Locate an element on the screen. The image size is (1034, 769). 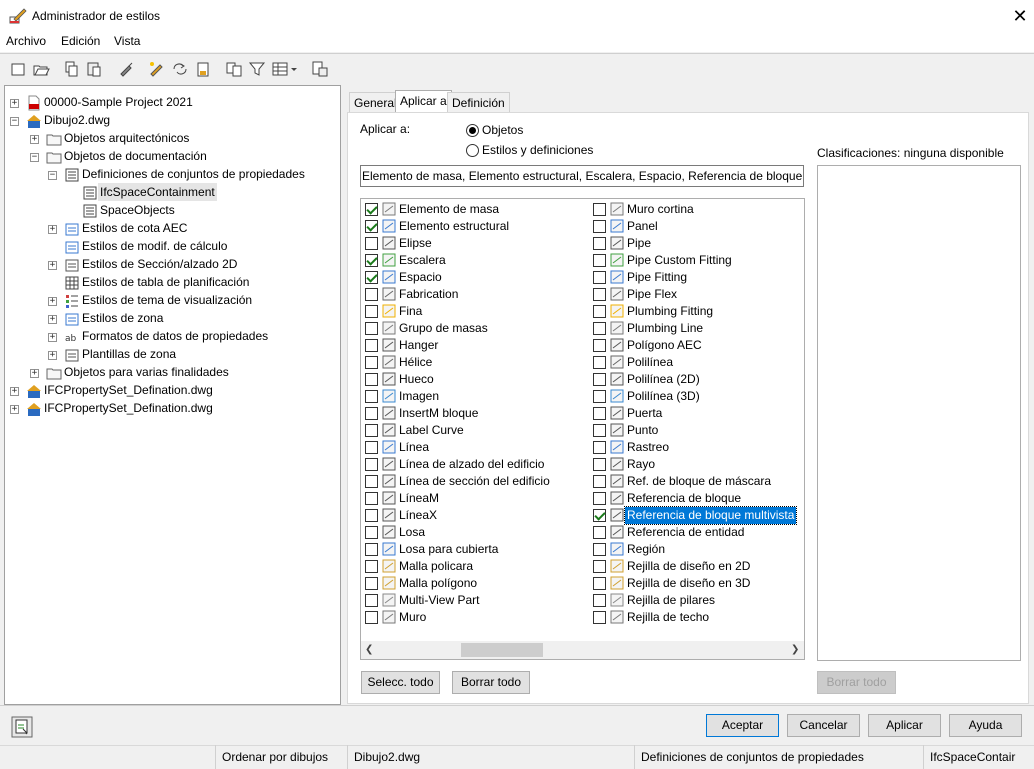
right-list-item-label: Plumbing Fitting is located at coordinates (670, 311).